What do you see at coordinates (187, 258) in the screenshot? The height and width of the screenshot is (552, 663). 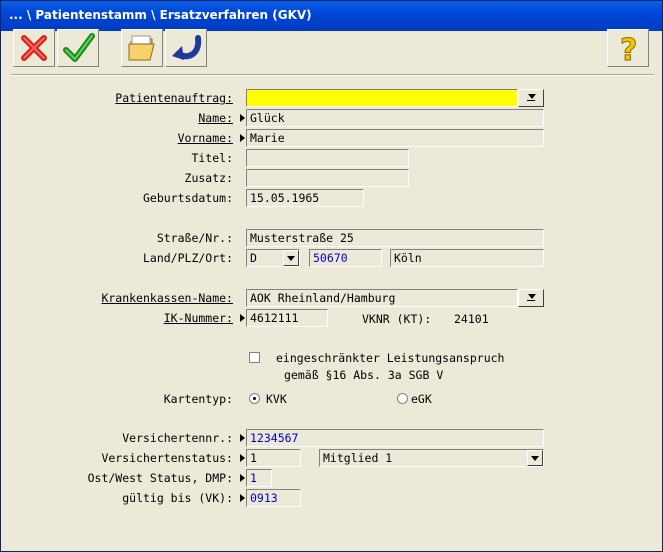 I see `label-land-plz-ort: Land/PLZ/Ort:` at bounding box center [187, 258].